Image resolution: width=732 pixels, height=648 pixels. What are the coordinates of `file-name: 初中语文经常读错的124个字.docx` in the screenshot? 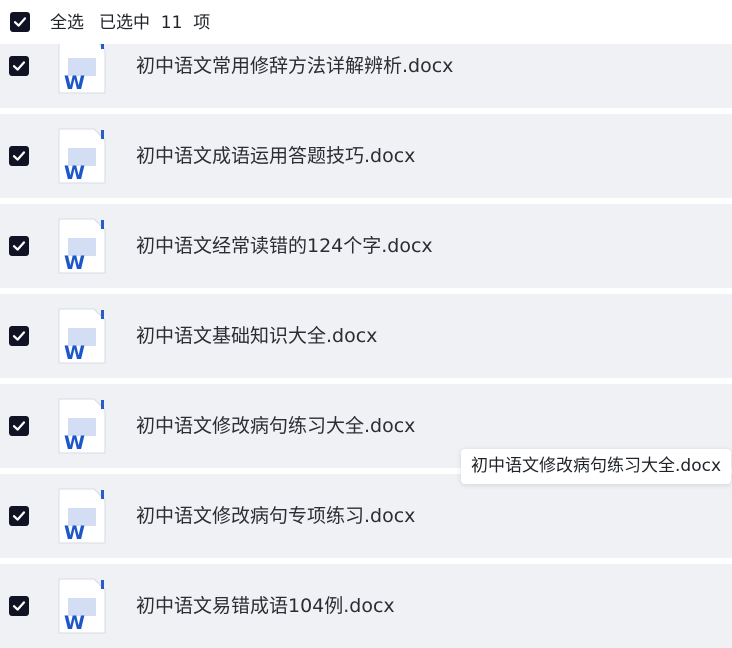 It's located at (284, 246).